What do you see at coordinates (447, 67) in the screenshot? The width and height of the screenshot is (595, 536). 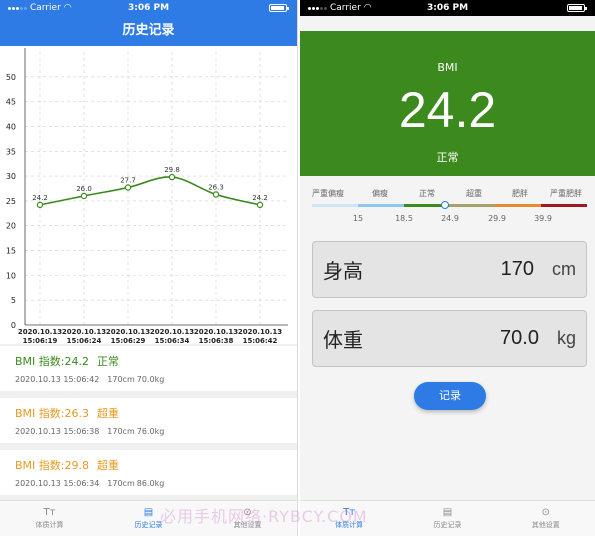 I see `bmi-label: BMI` at bounding box center [447, 67].